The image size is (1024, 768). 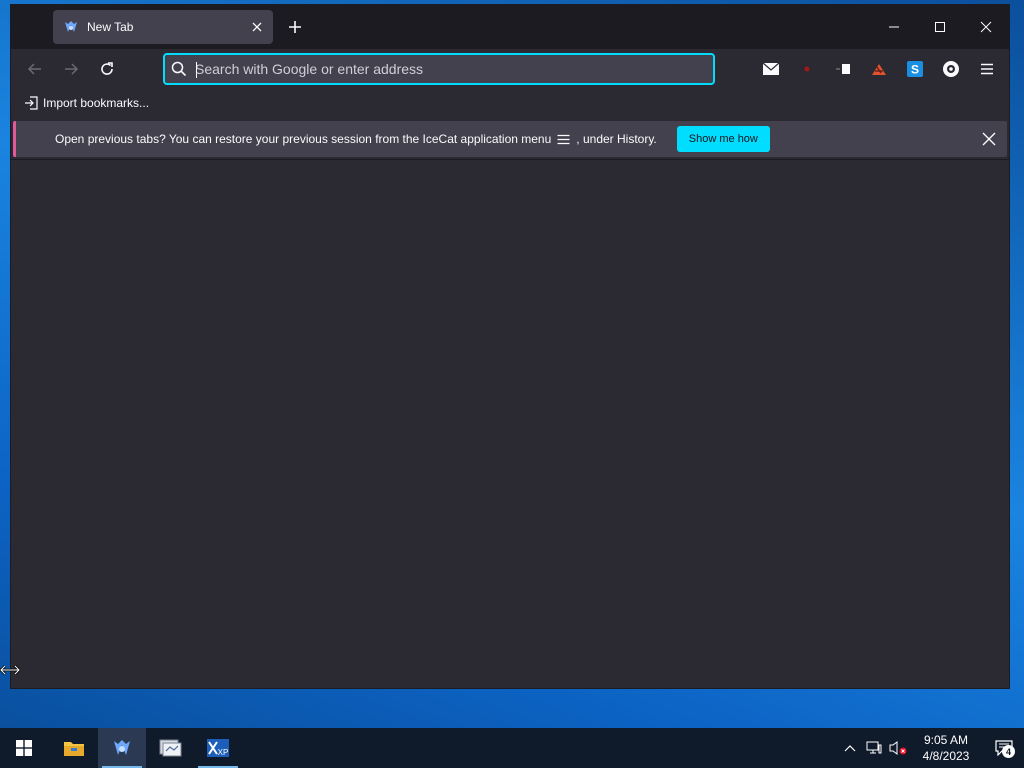 I want to click on search-icon, so click(x=179, y=69).